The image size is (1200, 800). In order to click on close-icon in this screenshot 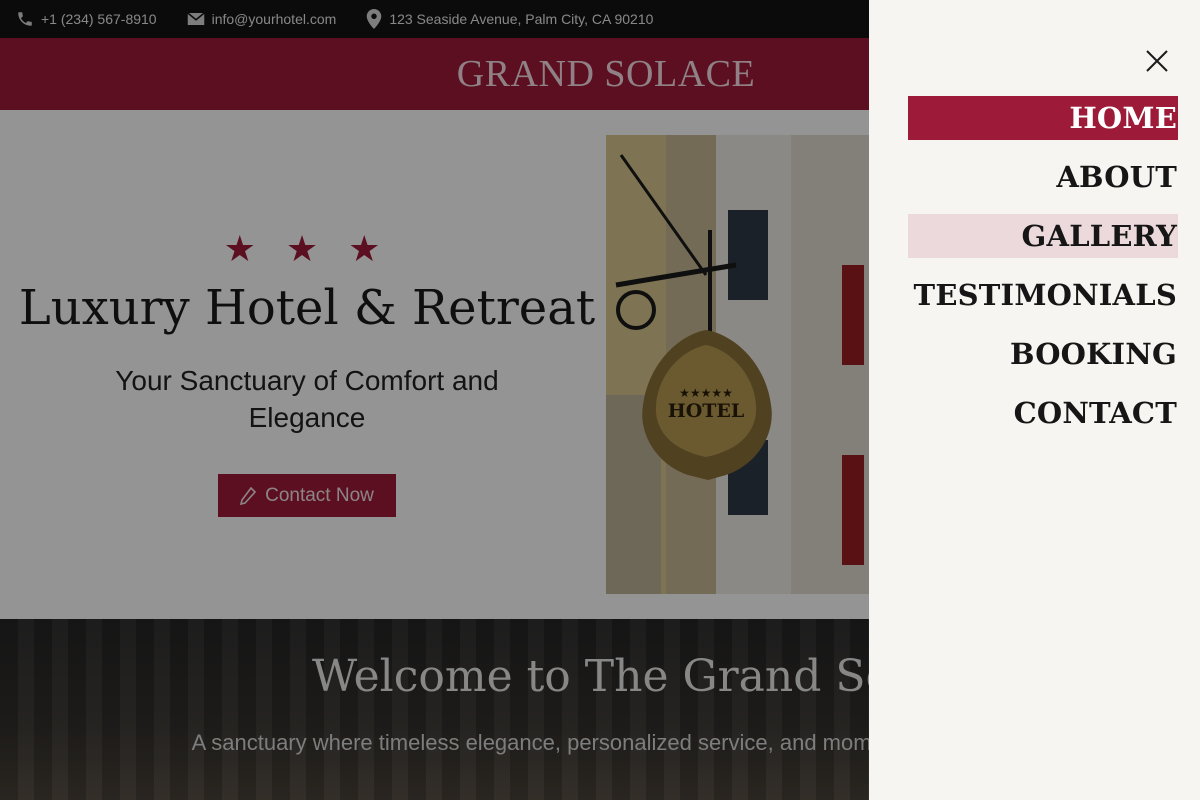, I will do `click(1157, 61)`.